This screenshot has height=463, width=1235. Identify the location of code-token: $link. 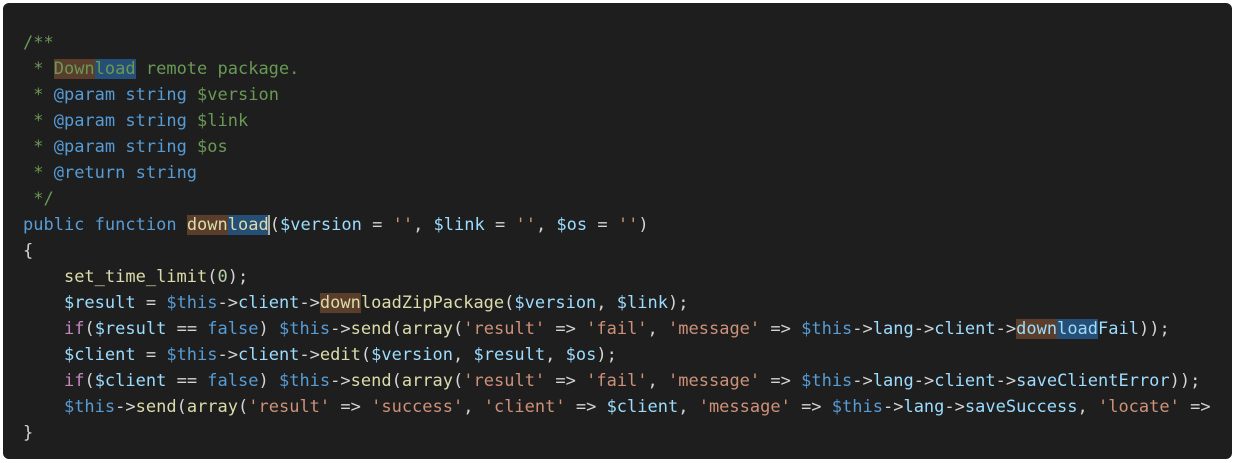
(459, 225).